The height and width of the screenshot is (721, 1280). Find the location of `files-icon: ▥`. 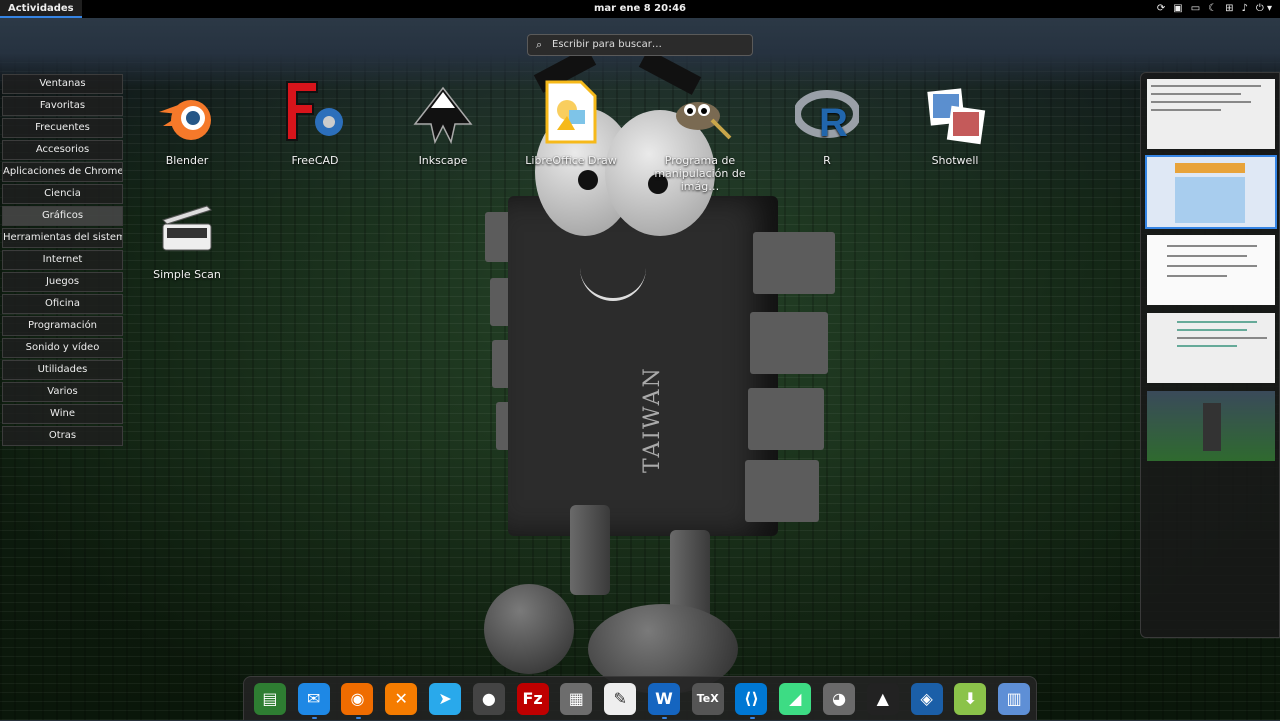

files-icon: ▥ is located at coordinates (1014, 698).